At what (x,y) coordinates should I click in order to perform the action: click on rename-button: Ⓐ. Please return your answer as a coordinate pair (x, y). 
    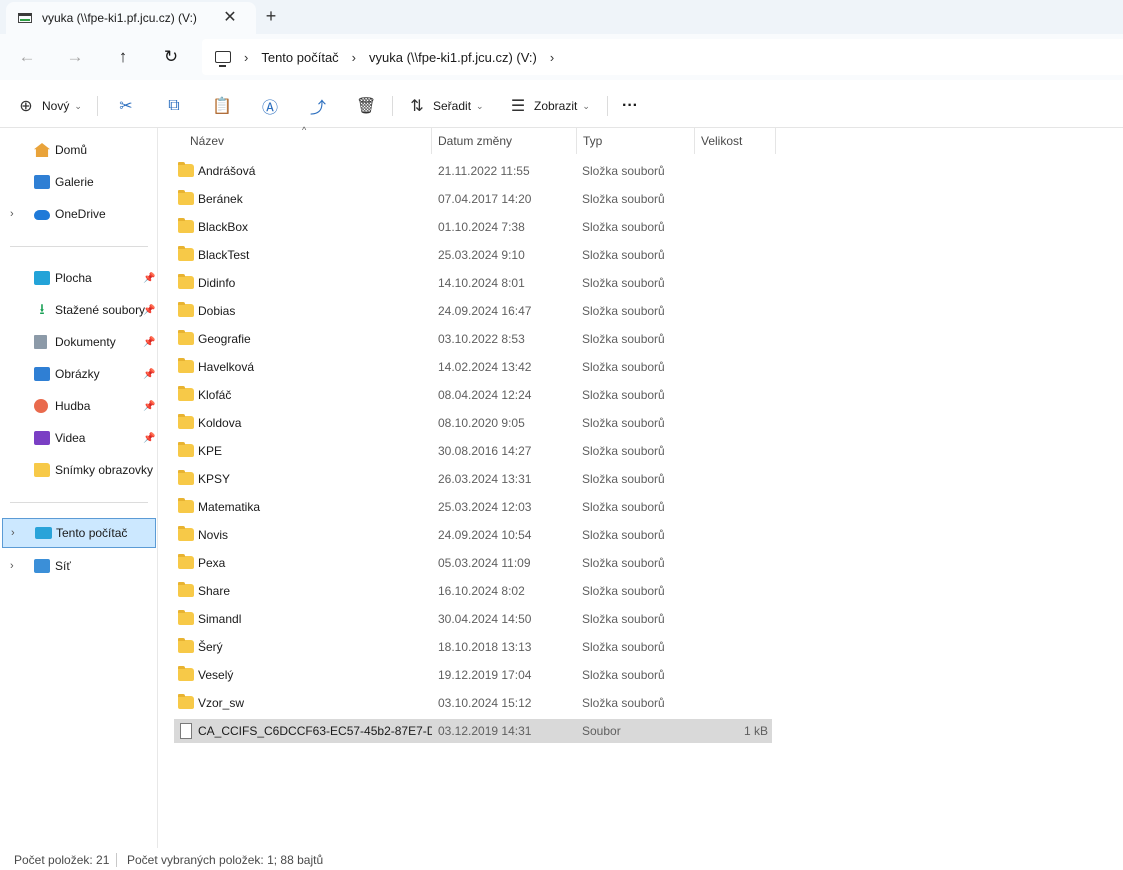
    Looking at the image, I should click on (270, 106).